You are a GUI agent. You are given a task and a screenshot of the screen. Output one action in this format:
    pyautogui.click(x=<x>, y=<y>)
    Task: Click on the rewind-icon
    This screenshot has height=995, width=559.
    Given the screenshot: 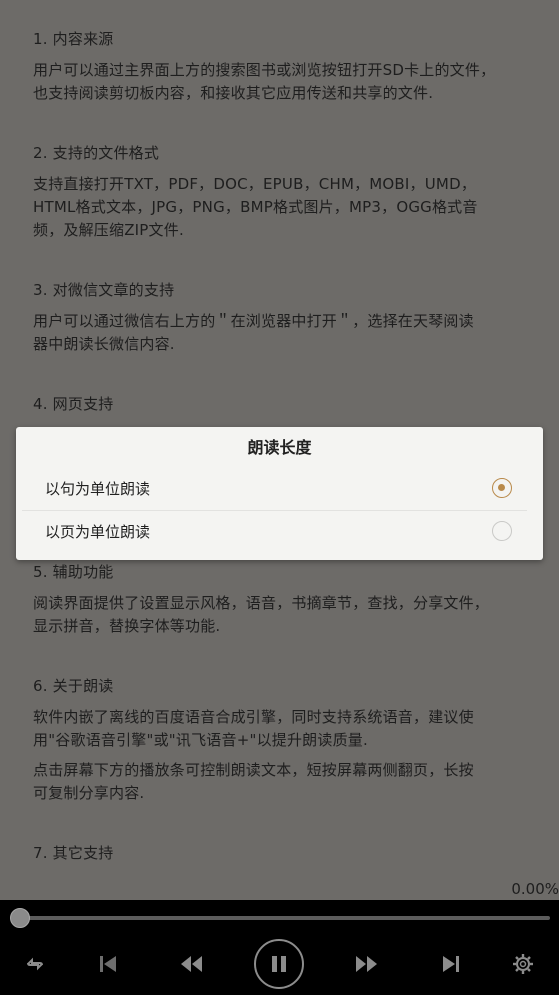 What is the action you would take?
    pyautogui.click(x=192, y=964)
    